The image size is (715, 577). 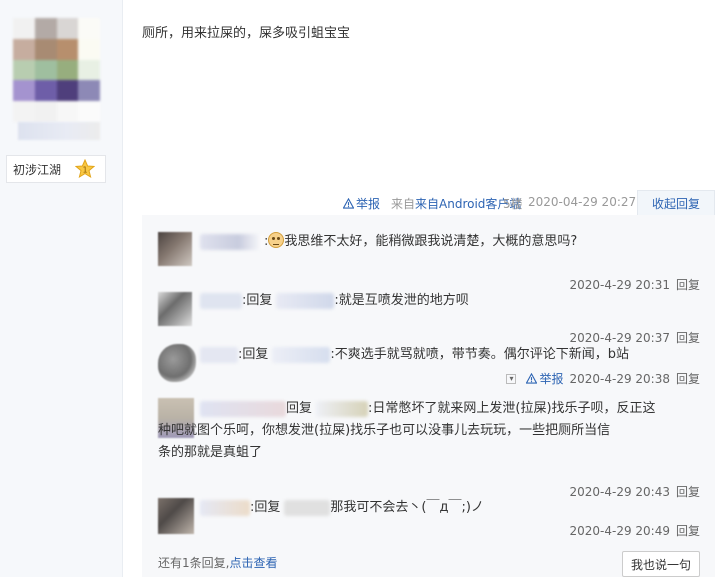 I want to click on collapse-replies-button: 收起回复, so click(x=676, y=203).